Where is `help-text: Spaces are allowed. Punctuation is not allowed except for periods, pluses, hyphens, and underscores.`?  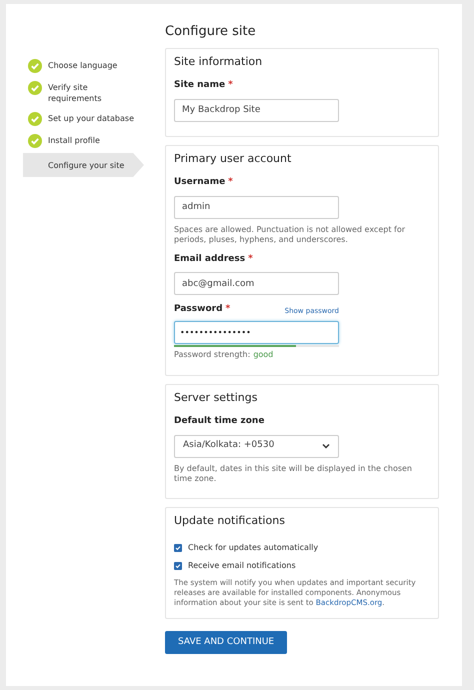 help-text: Spaces are allowed. Punctuation is not allowed except for periods, pluses, hyphens, and underscores. is located at coordinates (290, 234).